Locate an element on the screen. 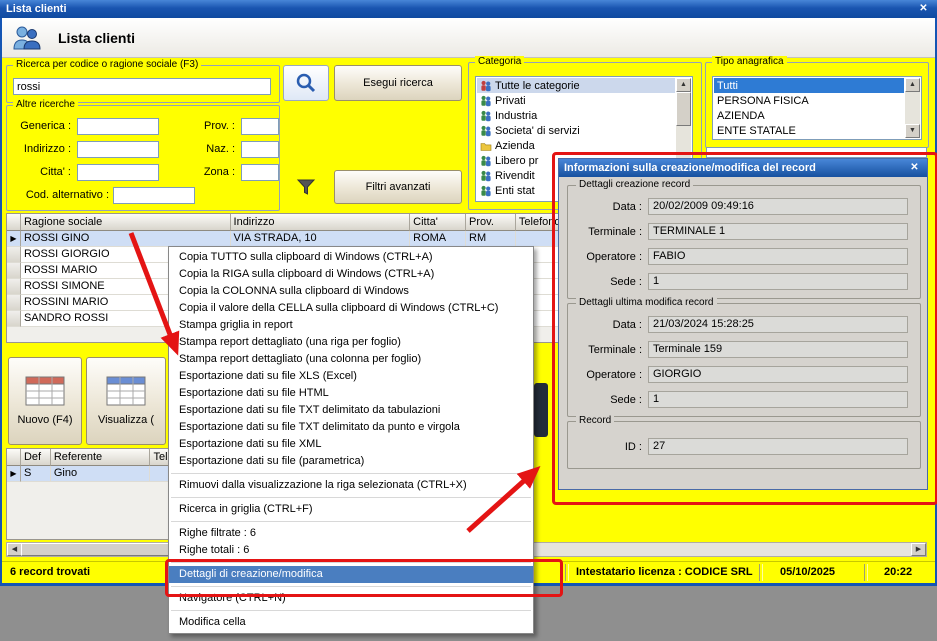 The height and width of the screenshot is (641, 937). tipo-item: ENTE STATALE is located at coordinates (809, 130).